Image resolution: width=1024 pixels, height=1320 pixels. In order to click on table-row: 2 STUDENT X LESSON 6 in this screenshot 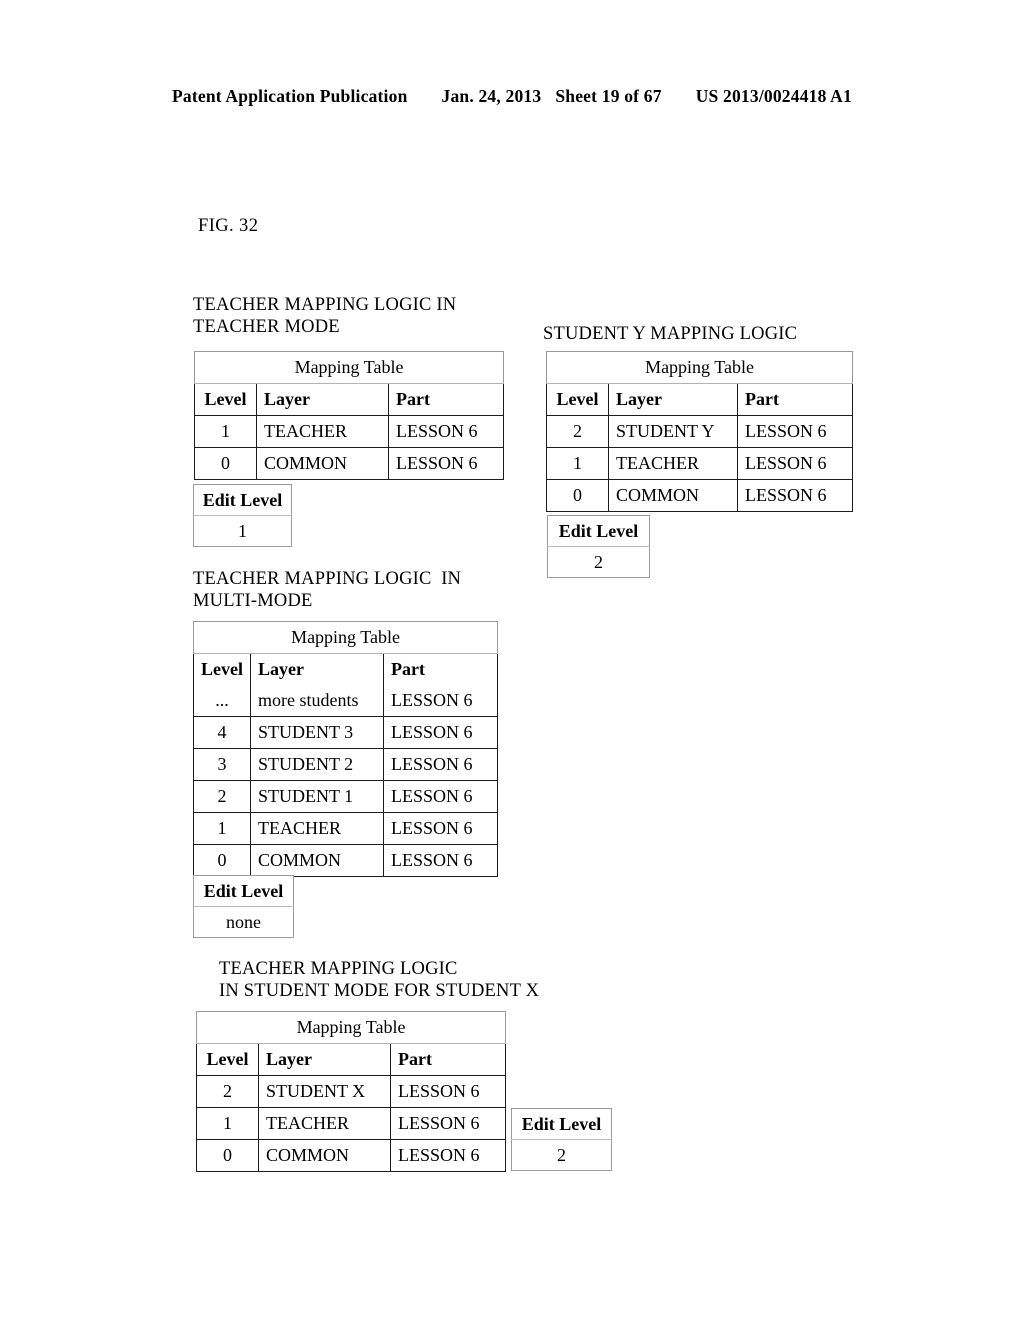, I will do `click(351, 1091)`.